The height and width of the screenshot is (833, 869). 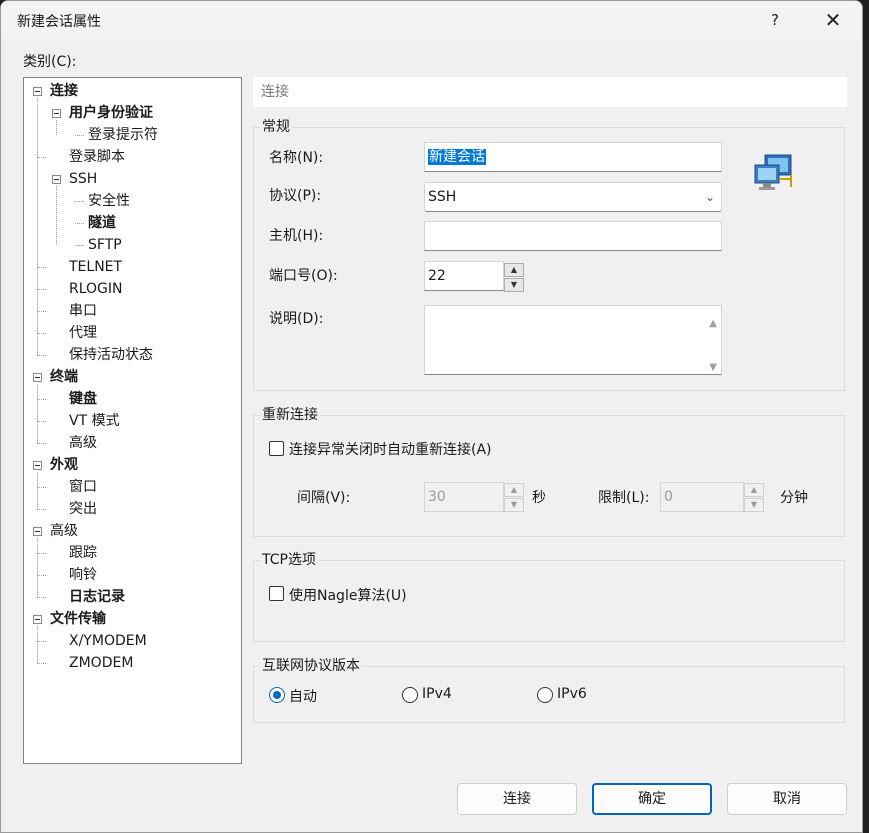 I want to click on help-icon: ?, so click(x=775, y=20).